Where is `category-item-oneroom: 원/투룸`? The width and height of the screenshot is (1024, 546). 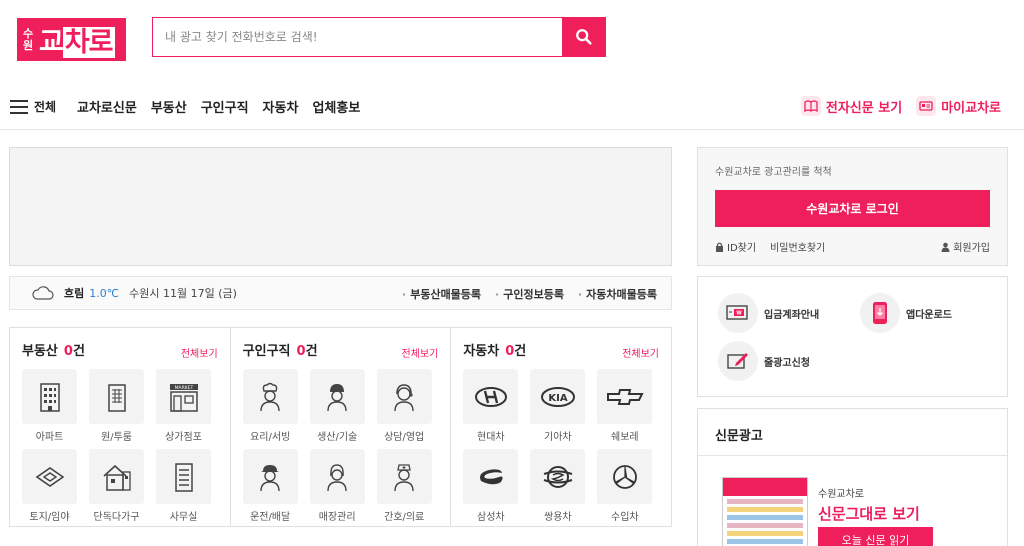
category-item-oneroom: 원/투룸 is located at coordinates (116, 406).